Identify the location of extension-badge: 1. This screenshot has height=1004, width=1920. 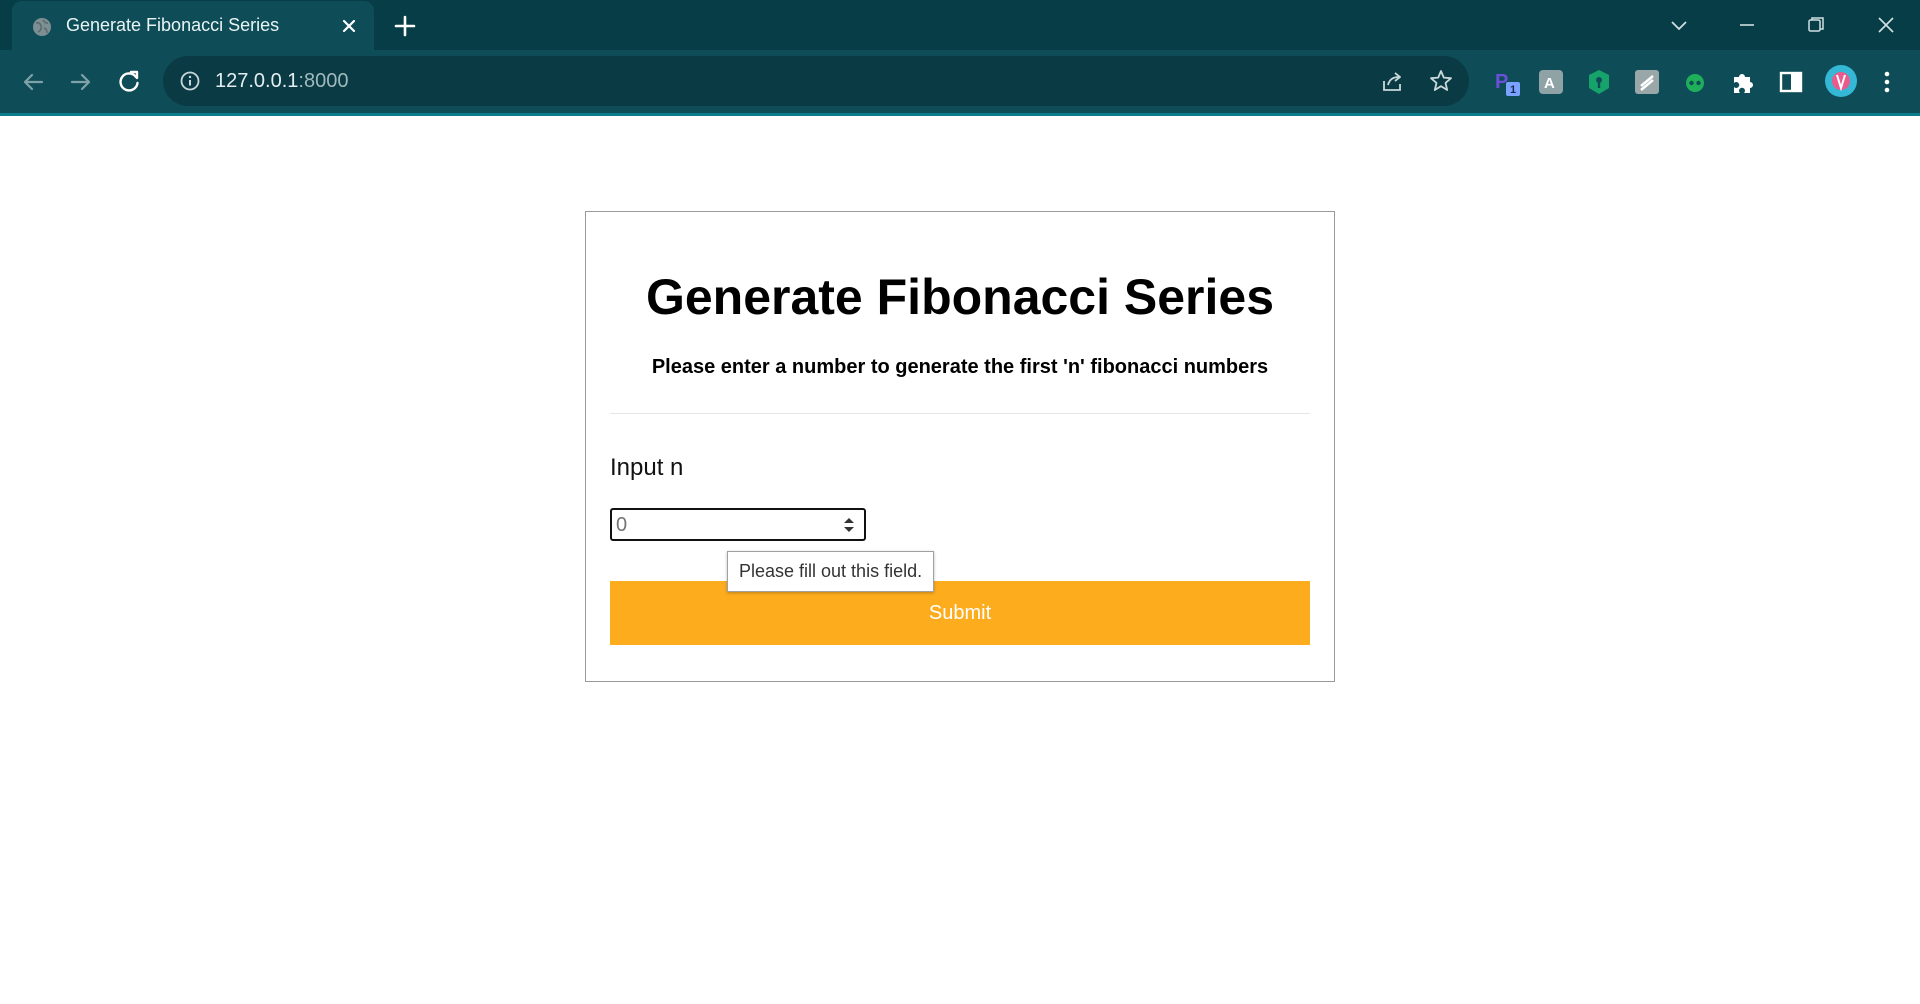
(1513, 90).